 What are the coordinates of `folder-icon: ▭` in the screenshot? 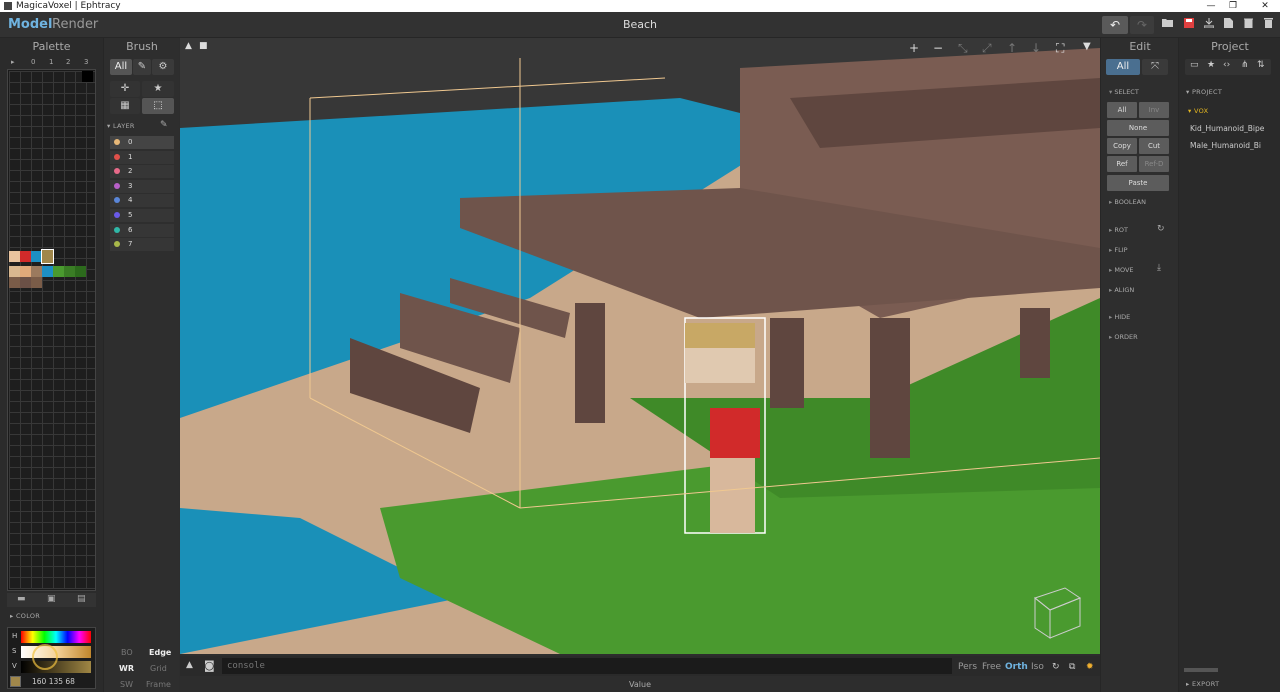 It's located at (1194, 65).